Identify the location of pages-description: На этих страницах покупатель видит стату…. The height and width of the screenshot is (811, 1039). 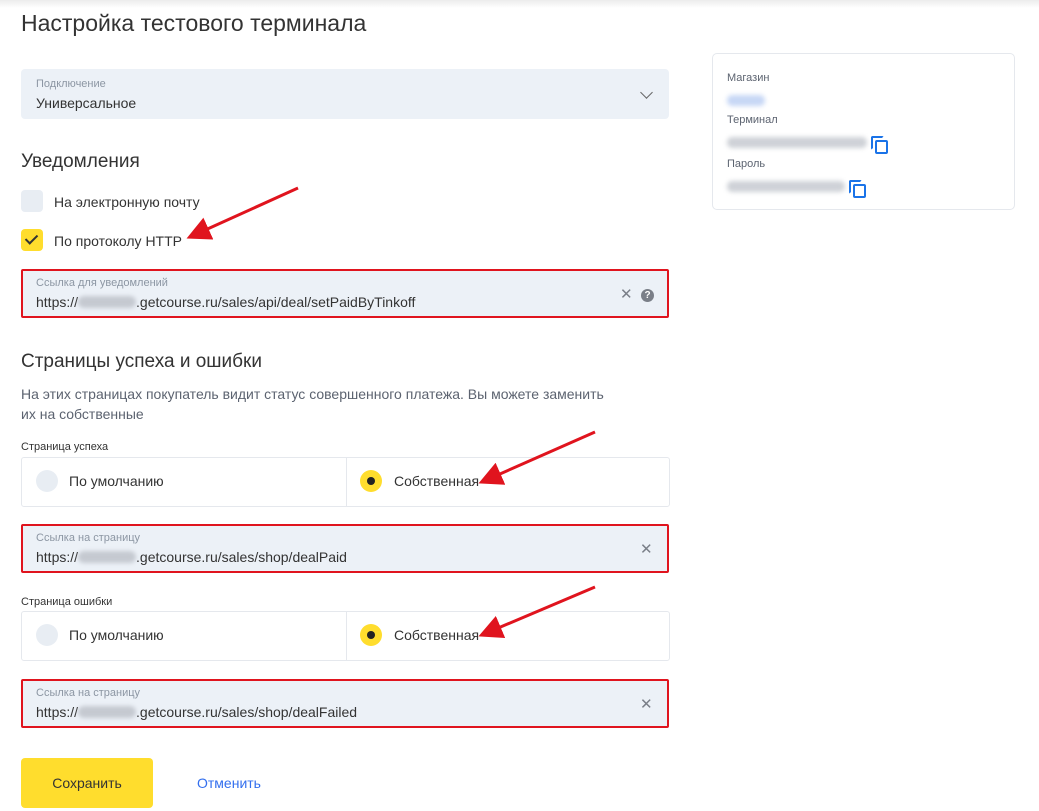
(312, 404).